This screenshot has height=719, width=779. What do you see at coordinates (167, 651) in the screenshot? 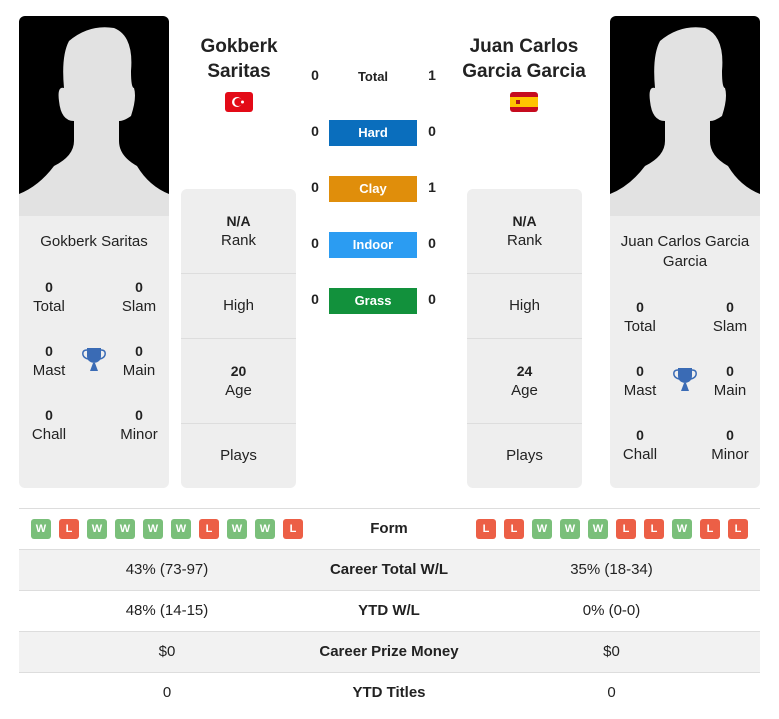
I see `player1-prize-money: $0` at bounding box center [167, 651].